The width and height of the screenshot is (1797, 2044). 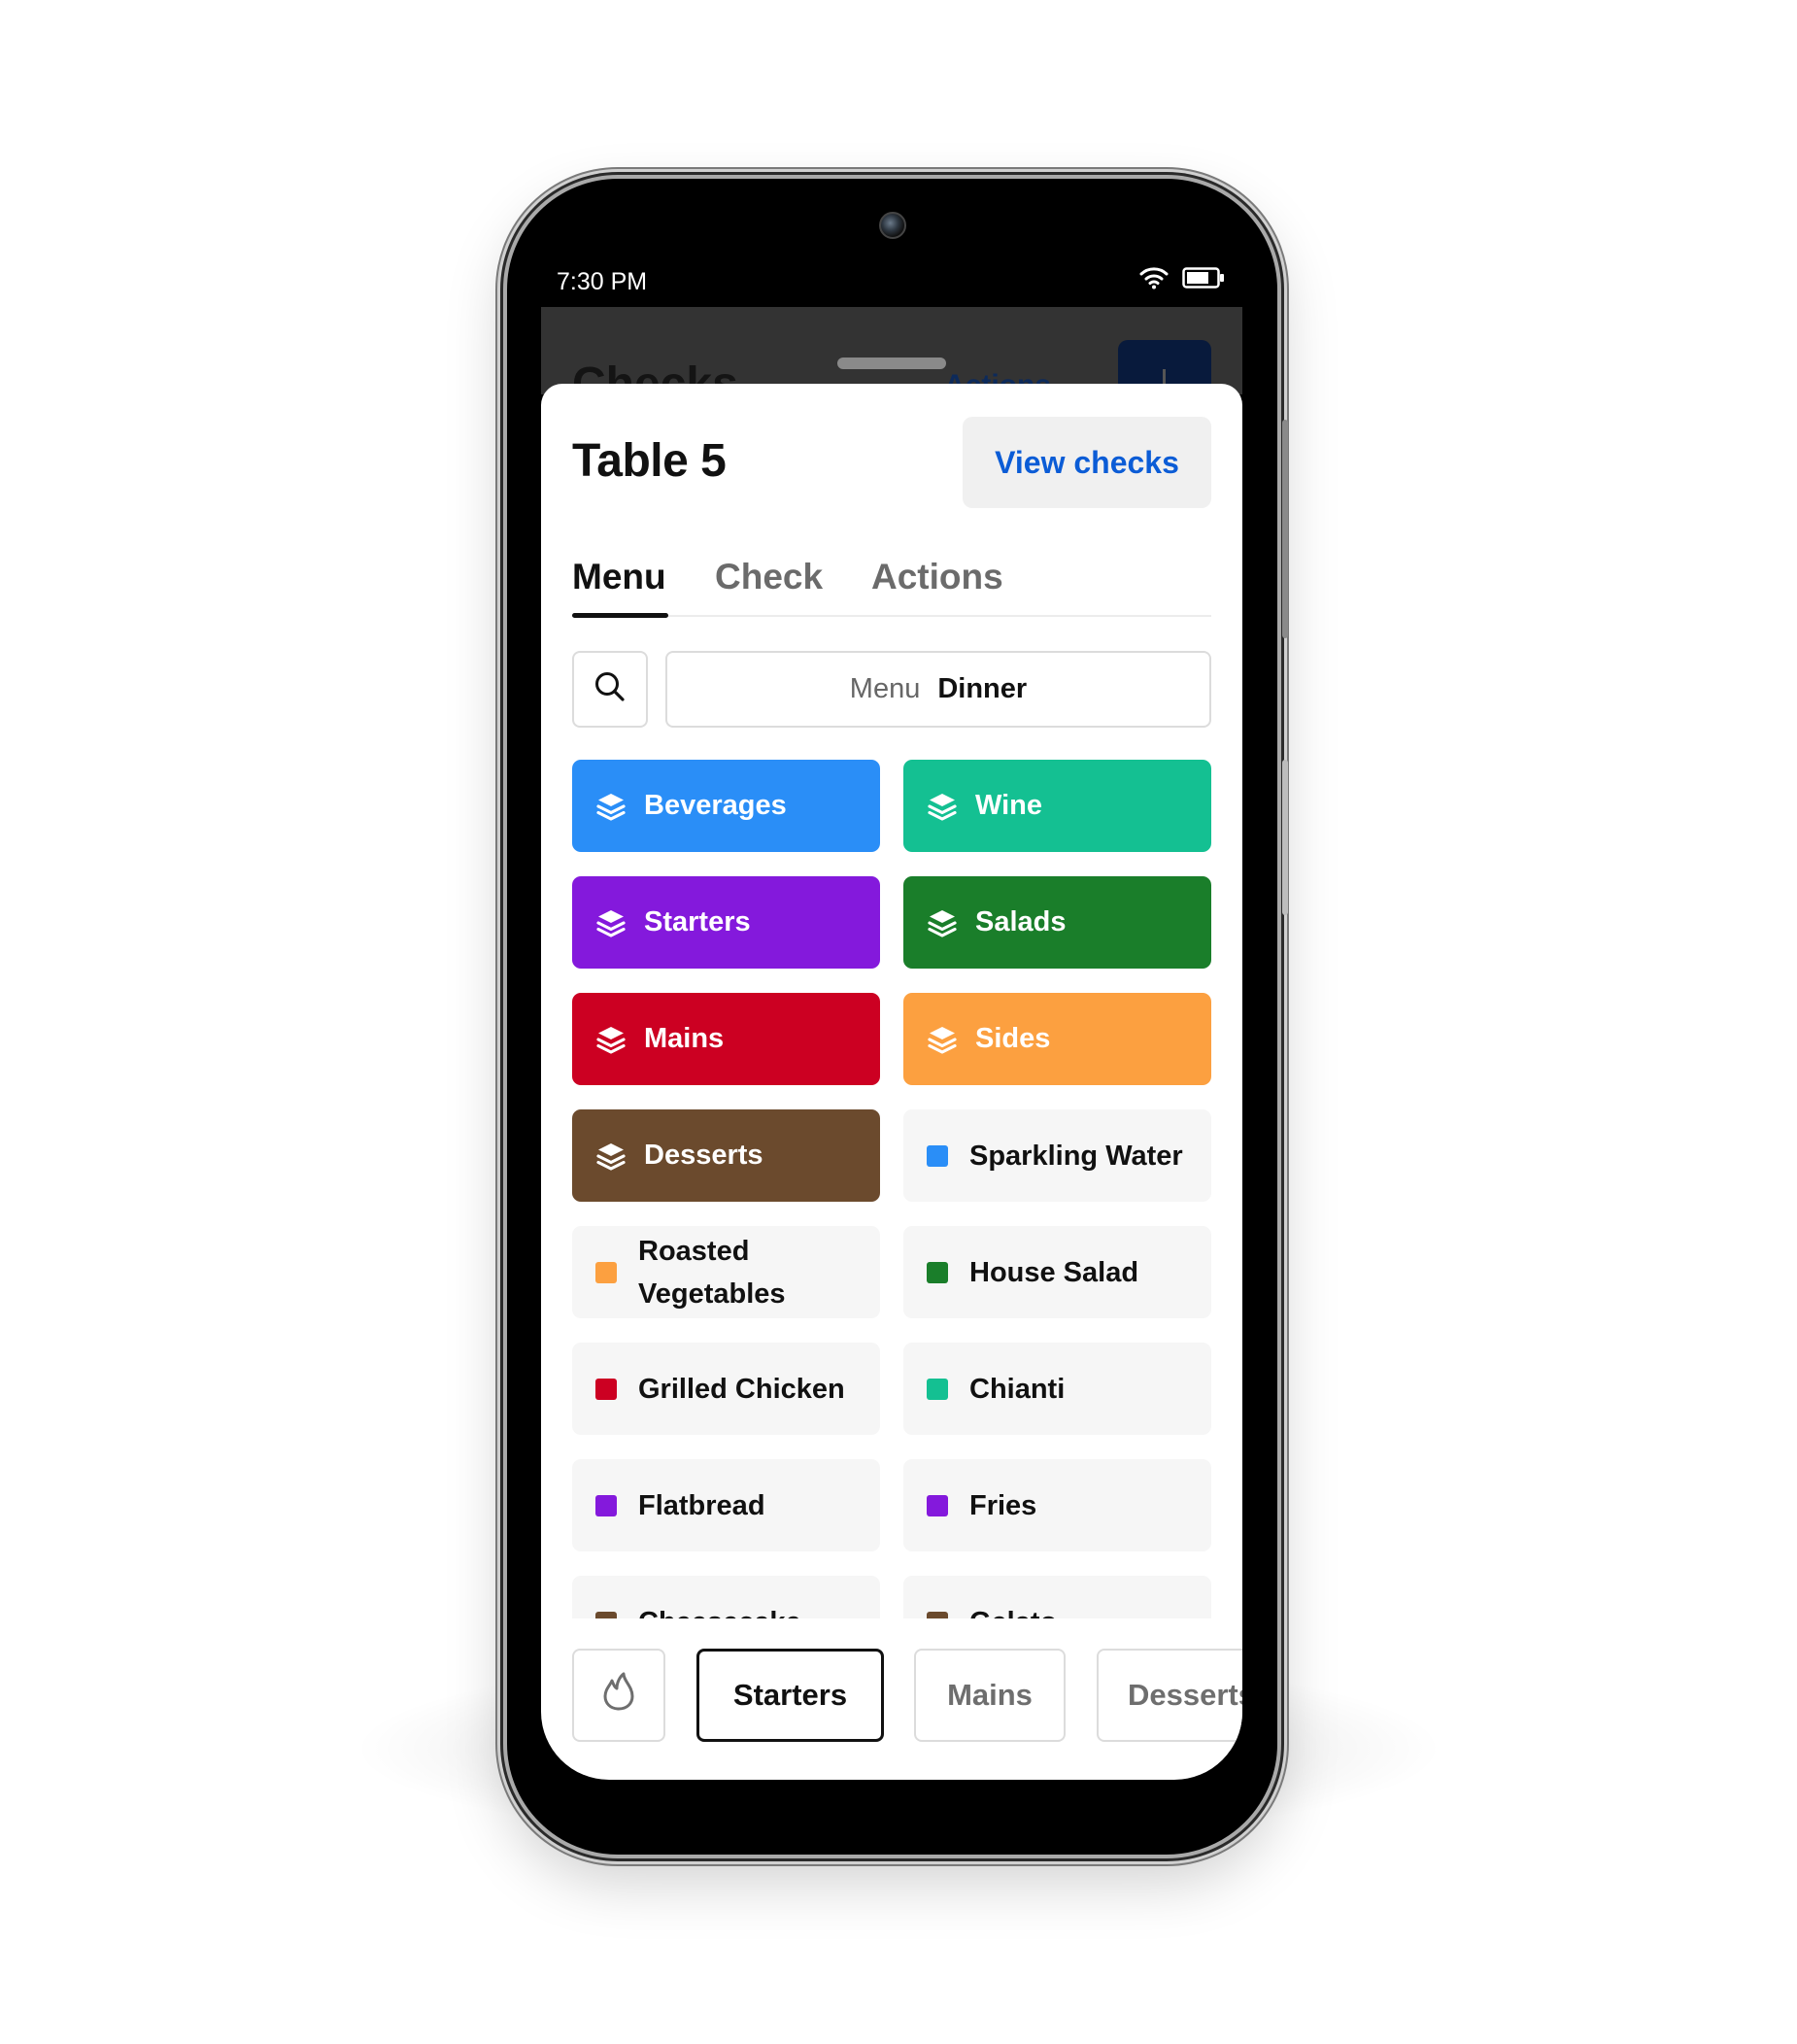 I want to click on tab-actions: Actions, so click(x=937, y=577).